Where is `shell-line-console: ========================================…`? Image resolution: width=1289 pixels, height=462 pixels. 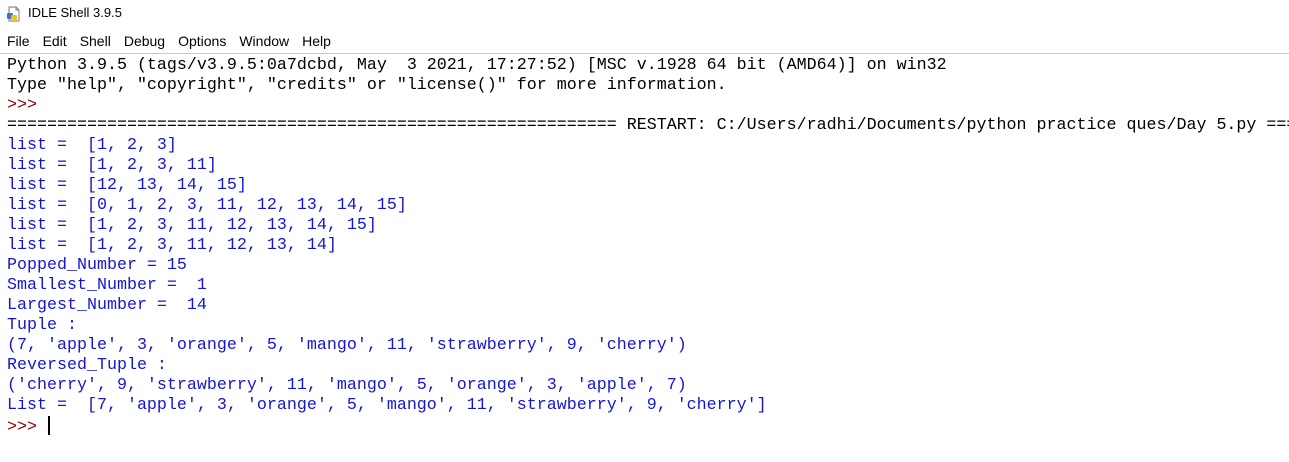
shell-line-console: ========================================… is located at coordinates (648, 126).